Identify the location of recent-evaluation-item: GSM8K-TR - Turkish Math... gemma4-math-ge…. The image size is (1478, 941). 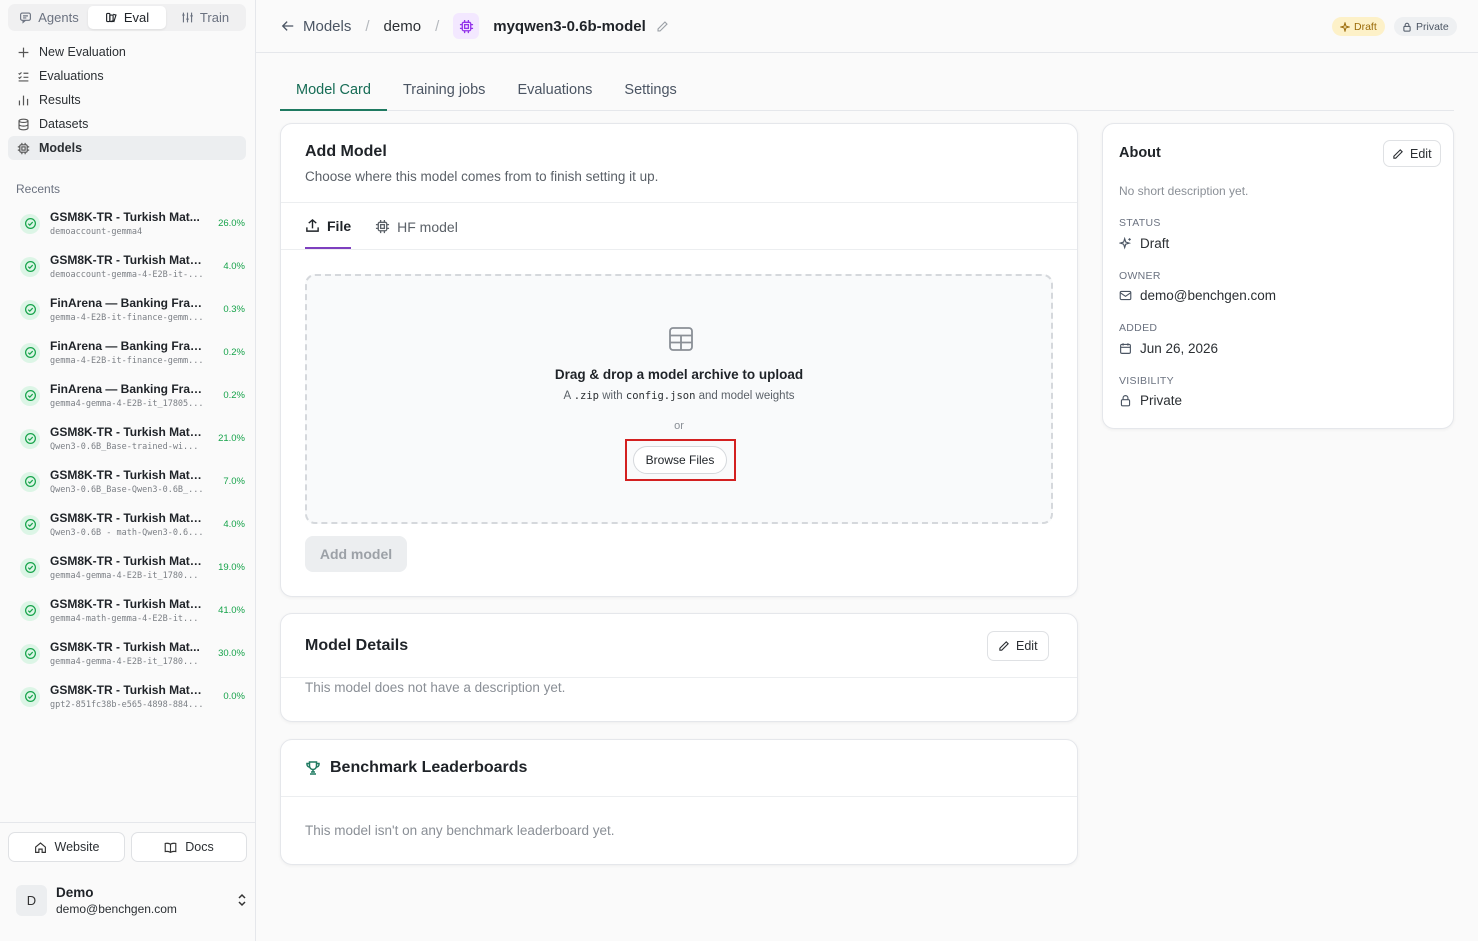
(127, 610).